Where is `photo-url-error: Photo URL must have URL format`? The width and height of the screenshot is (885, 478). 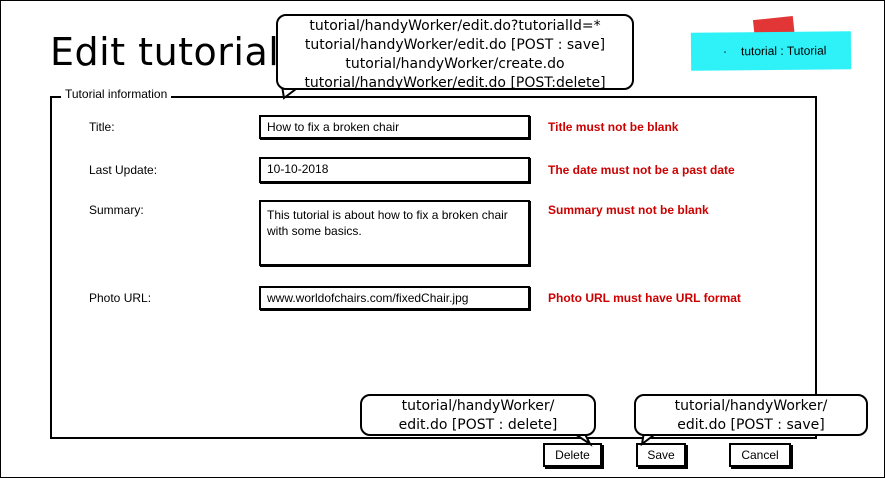
photo-url-error: Photo URL must have URL format is located at coordinates (644, 298).